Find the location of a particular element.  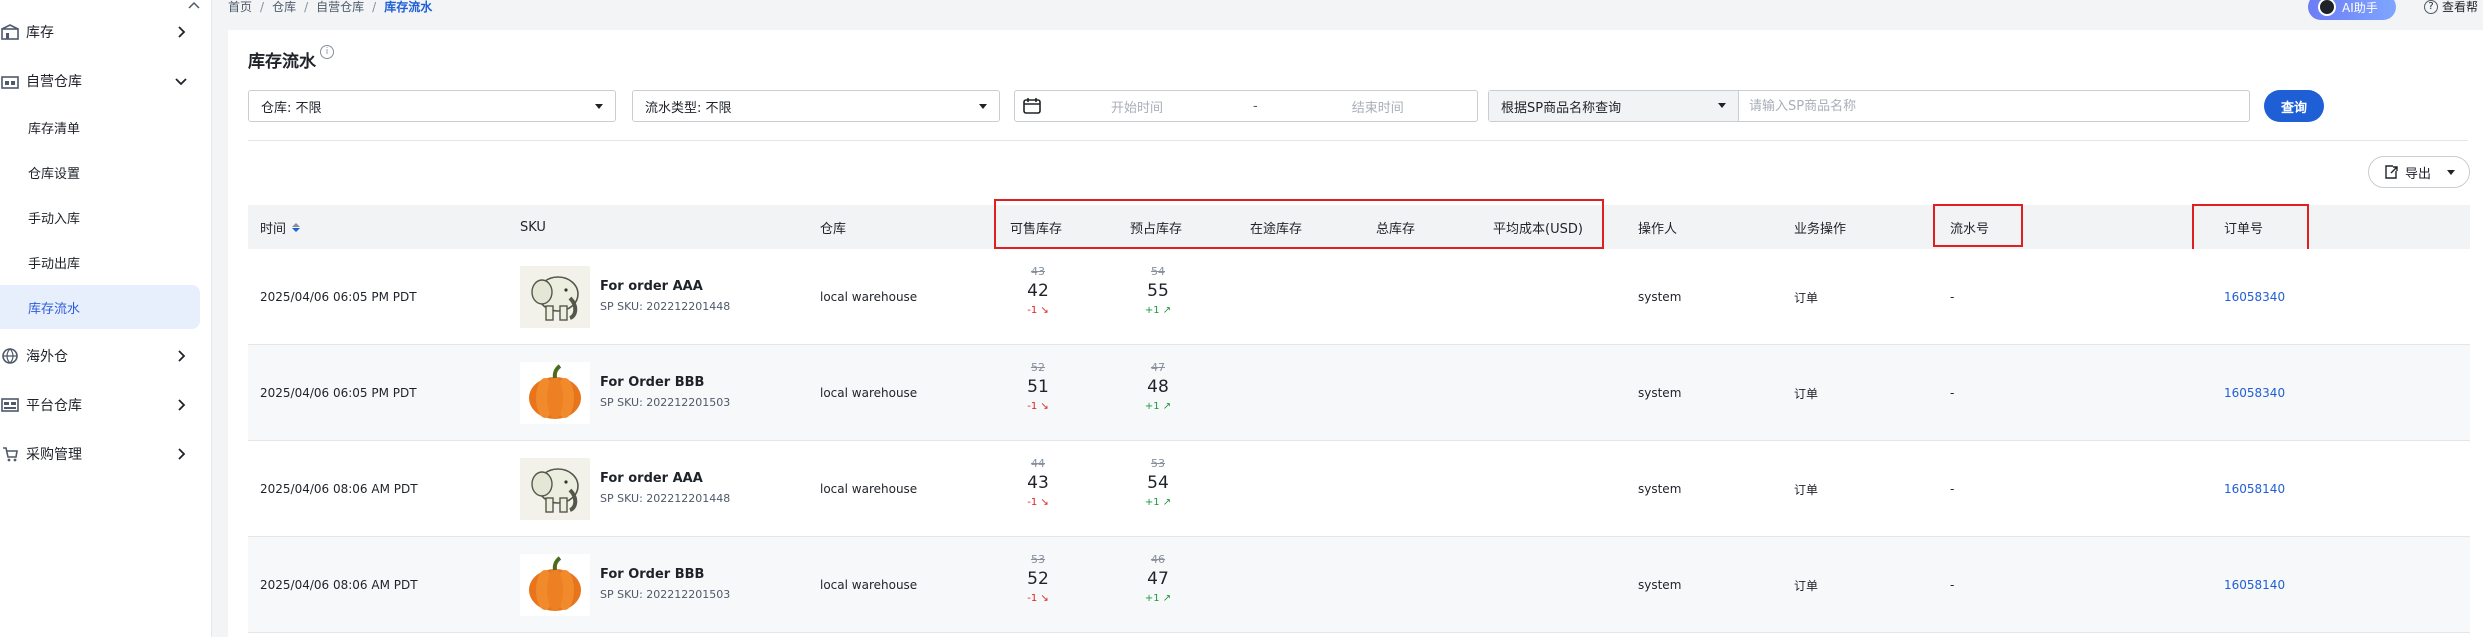

ai-assistant-button: AI助手 is located at coordinates (2352, 10).